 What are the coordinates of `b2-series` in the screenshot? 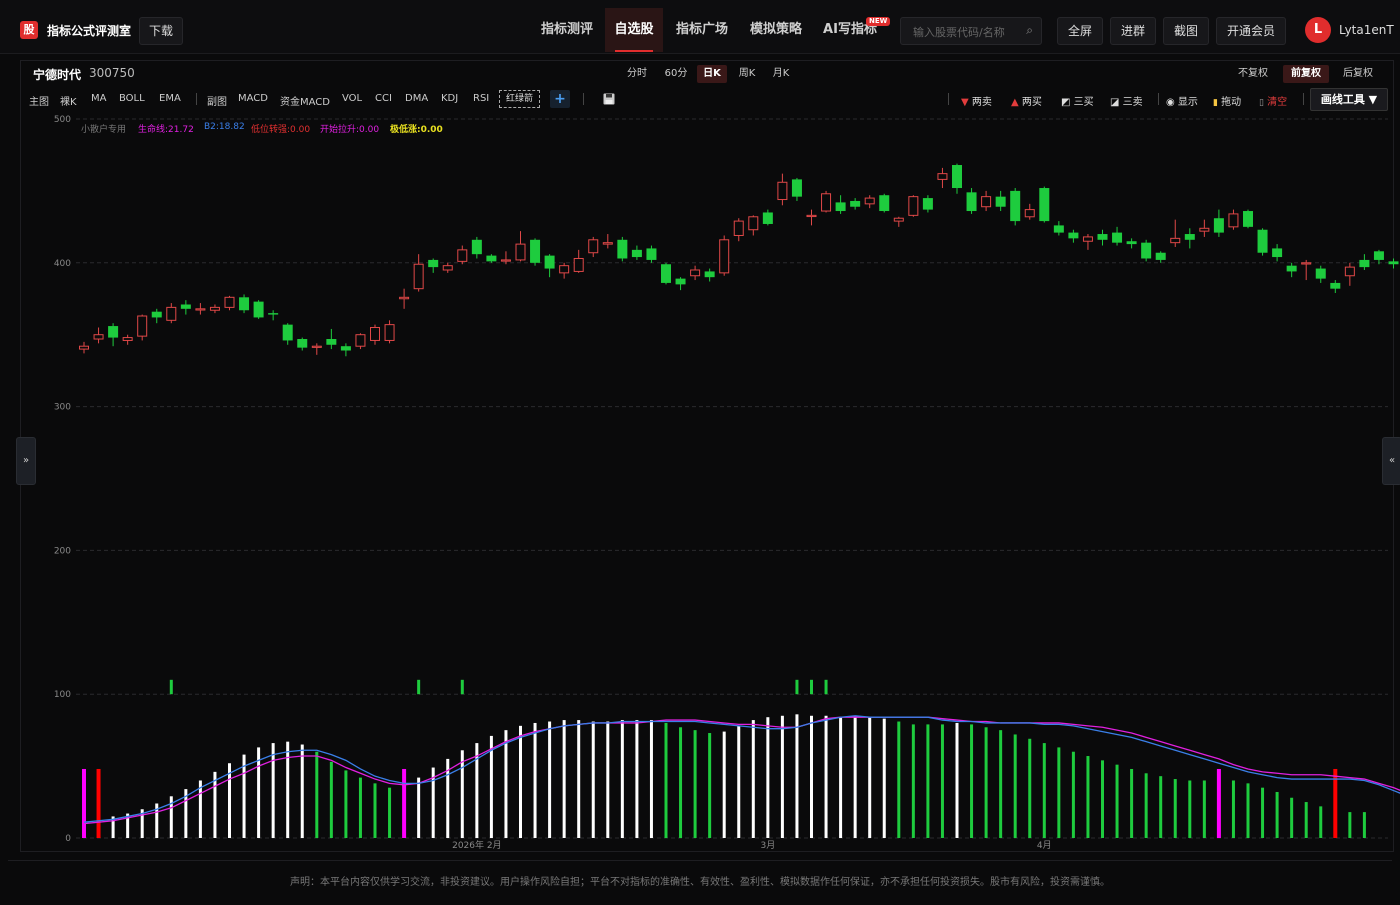 It's located at (741, 769).